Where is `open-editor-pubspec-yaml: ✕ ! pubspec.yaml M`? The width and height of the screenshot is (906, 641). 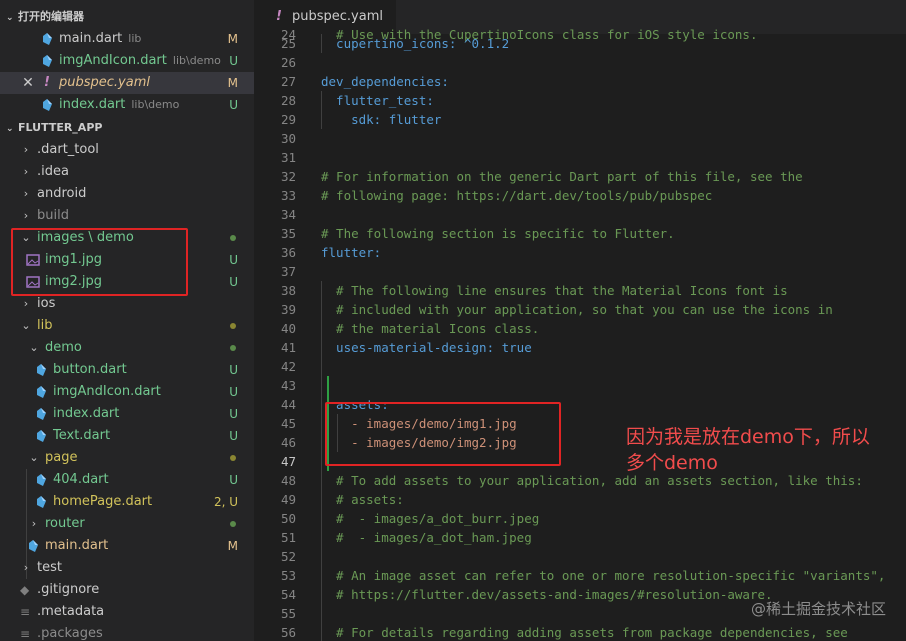
open-editor-pubspec-yaml: ✕ ! pubspec.yaml M is located at coordinates (127, 83).